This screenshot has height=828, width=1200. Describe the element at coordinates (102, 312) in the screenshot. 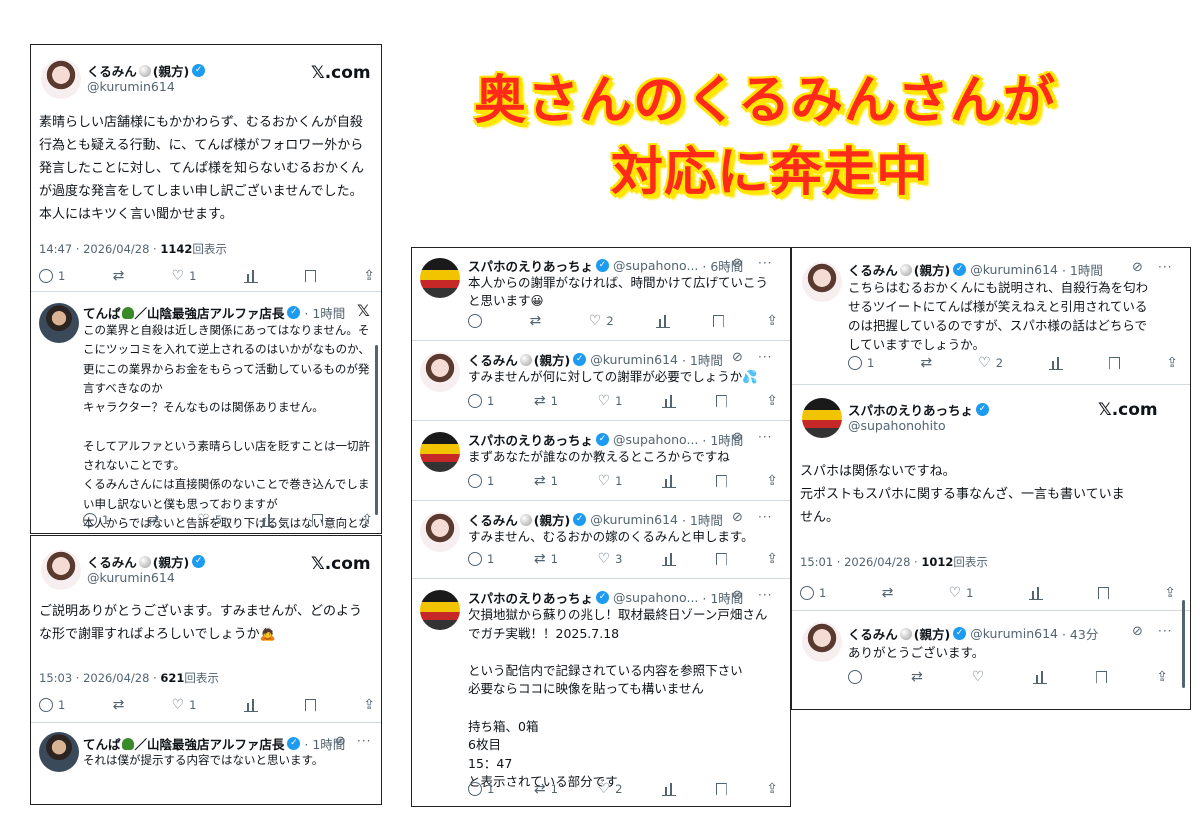

I see `author-name: てんぱ` at that location.